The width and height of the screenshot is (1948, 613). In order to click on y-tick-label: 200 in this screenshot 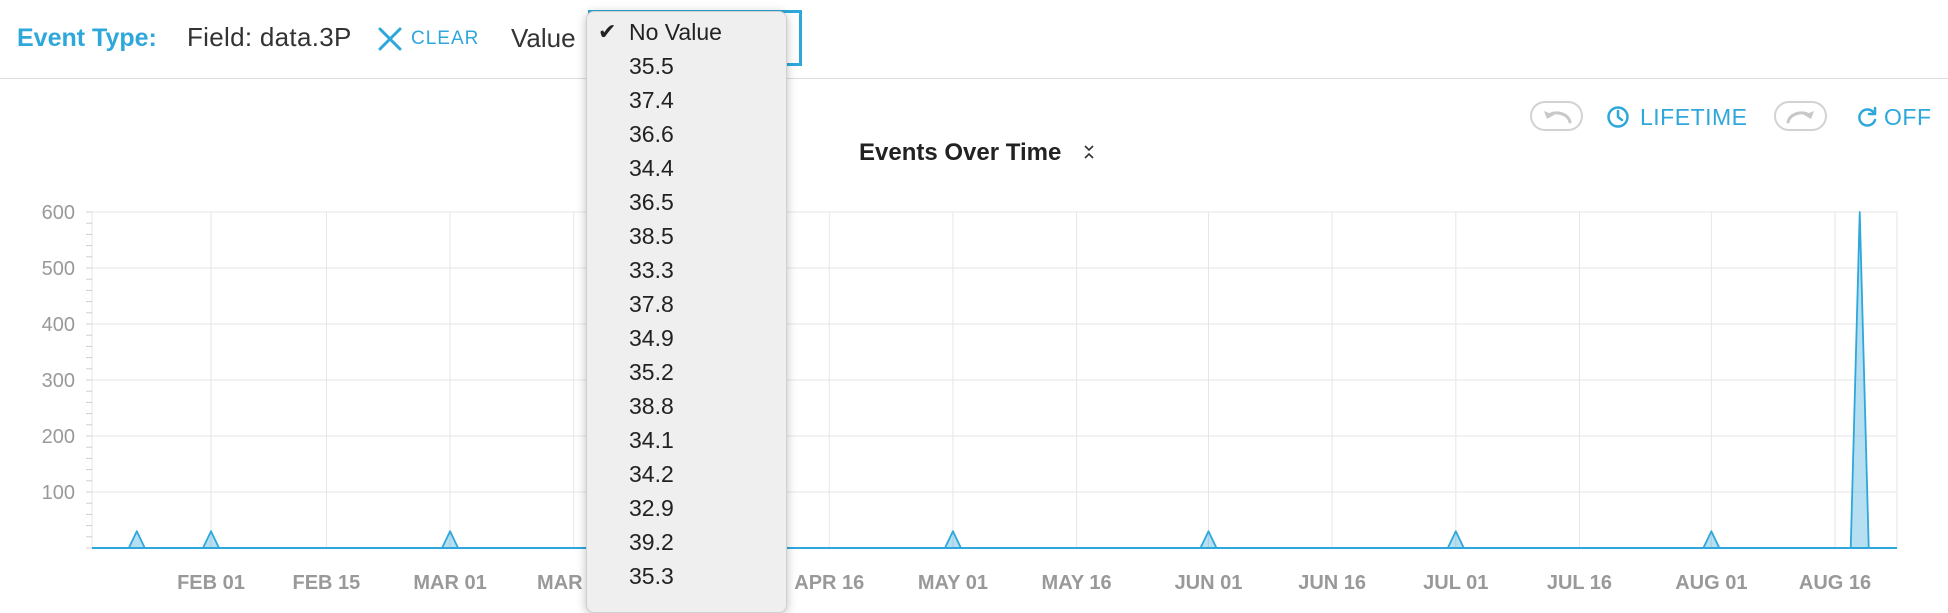, I will do `click(58, 437)`.